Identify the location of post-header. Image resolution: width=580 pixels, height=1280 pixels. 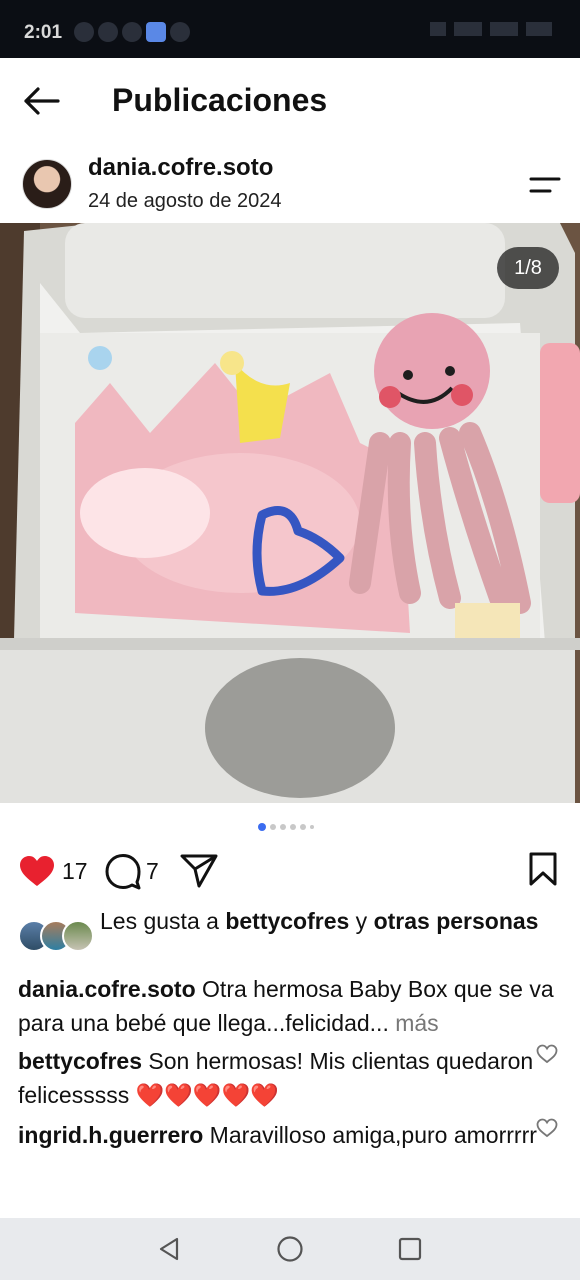
(290, 184).